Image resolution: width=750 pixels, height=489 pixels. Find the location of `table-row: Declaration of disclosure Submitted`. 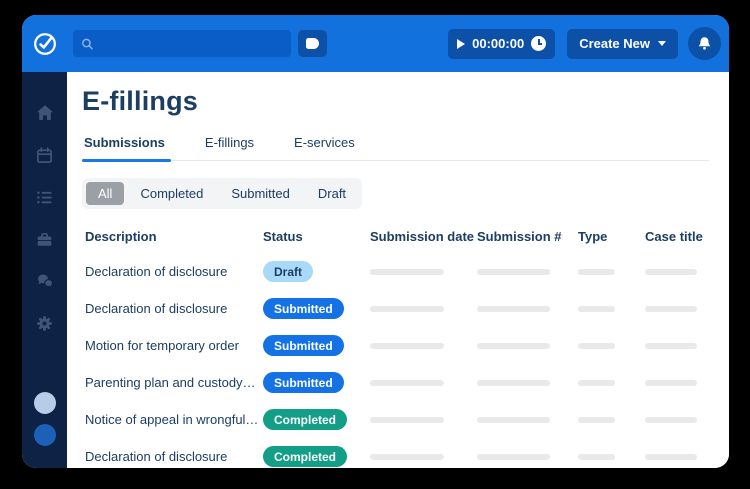

table-row: Declaration of disclosure Submitted is located at coordinates (395, 308).